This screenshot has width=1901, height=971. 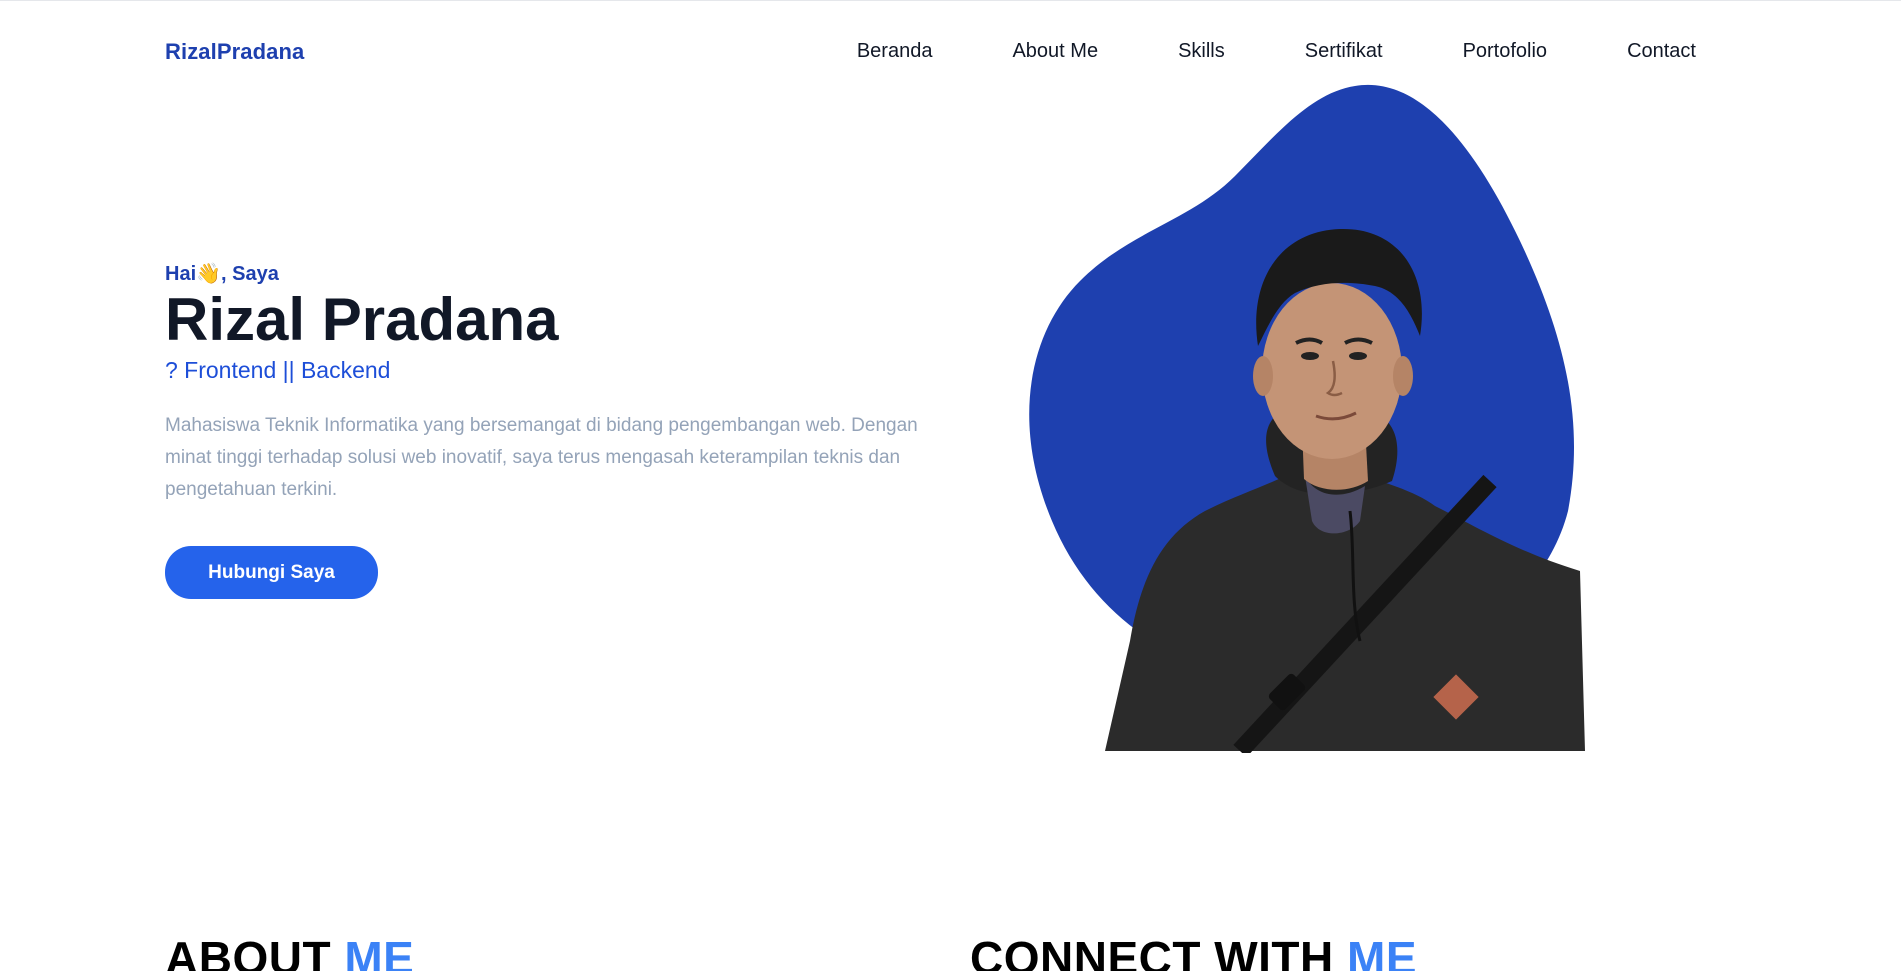 I want to click on nav-item-portofolio: Portofolio, so click(x=1505, y=51).